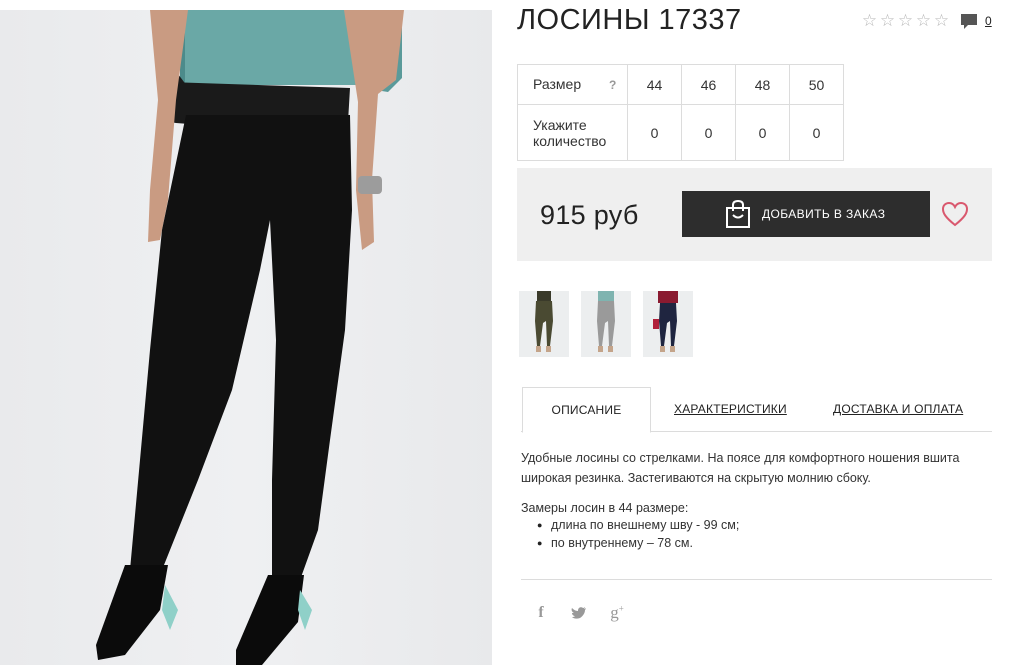 This screenshot has height=665, width=1018. Describe the element at coordinates (586, 410) in the screenshot. I see `tab-description: ОПИСАНИЕ` at that location.